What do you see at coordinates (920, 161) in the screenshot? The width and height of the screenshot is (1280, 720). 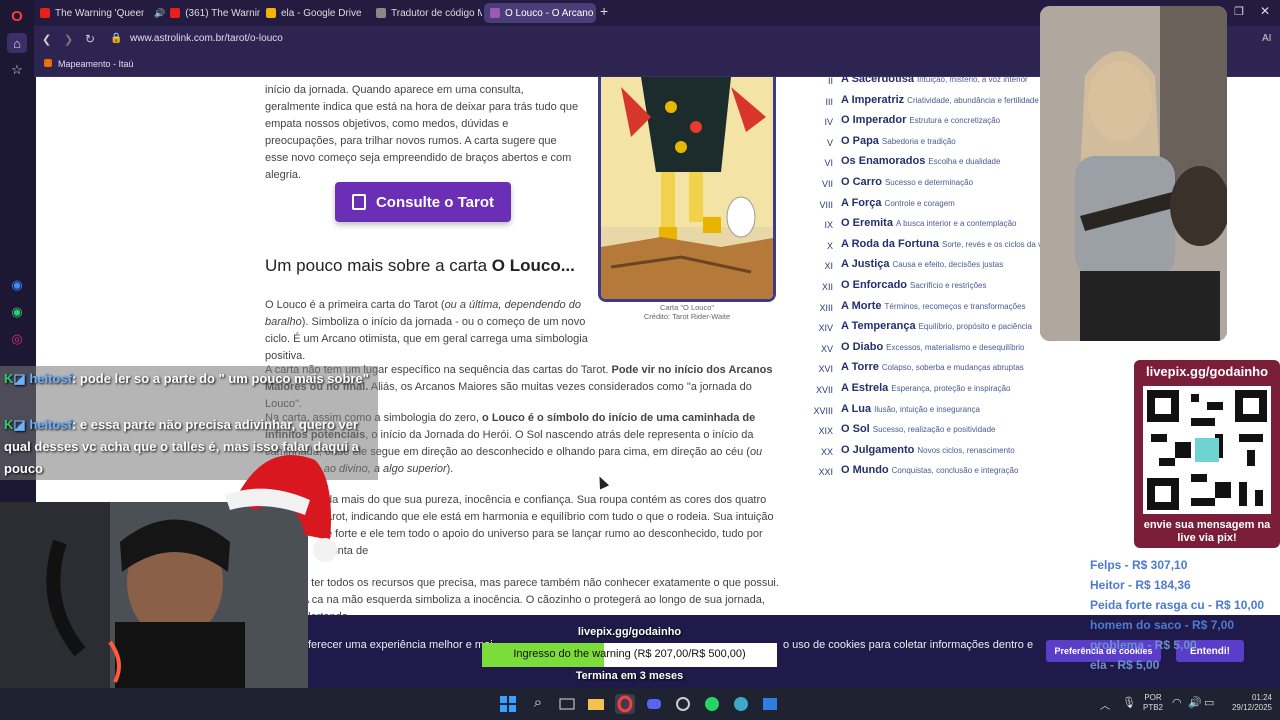 I see `arcana-link: Os Enamorados Escolha e dualidade` at bounding box center [920, 161].